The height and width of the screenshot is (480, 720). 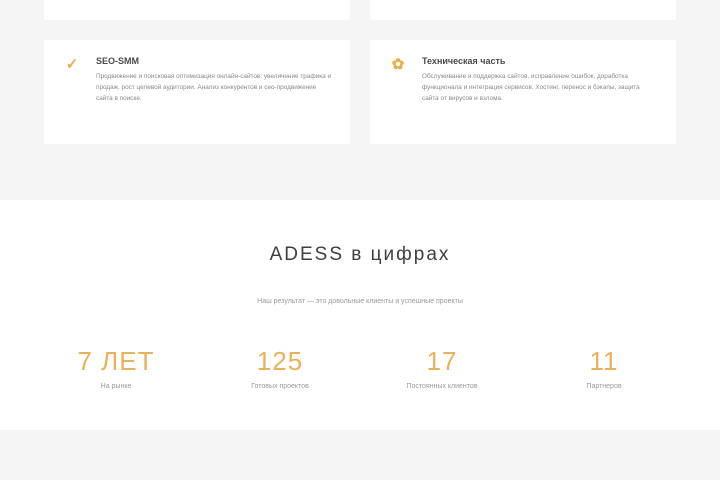 I want to click on service-card-title: SEO-SMM, so click(x=118, y=61).